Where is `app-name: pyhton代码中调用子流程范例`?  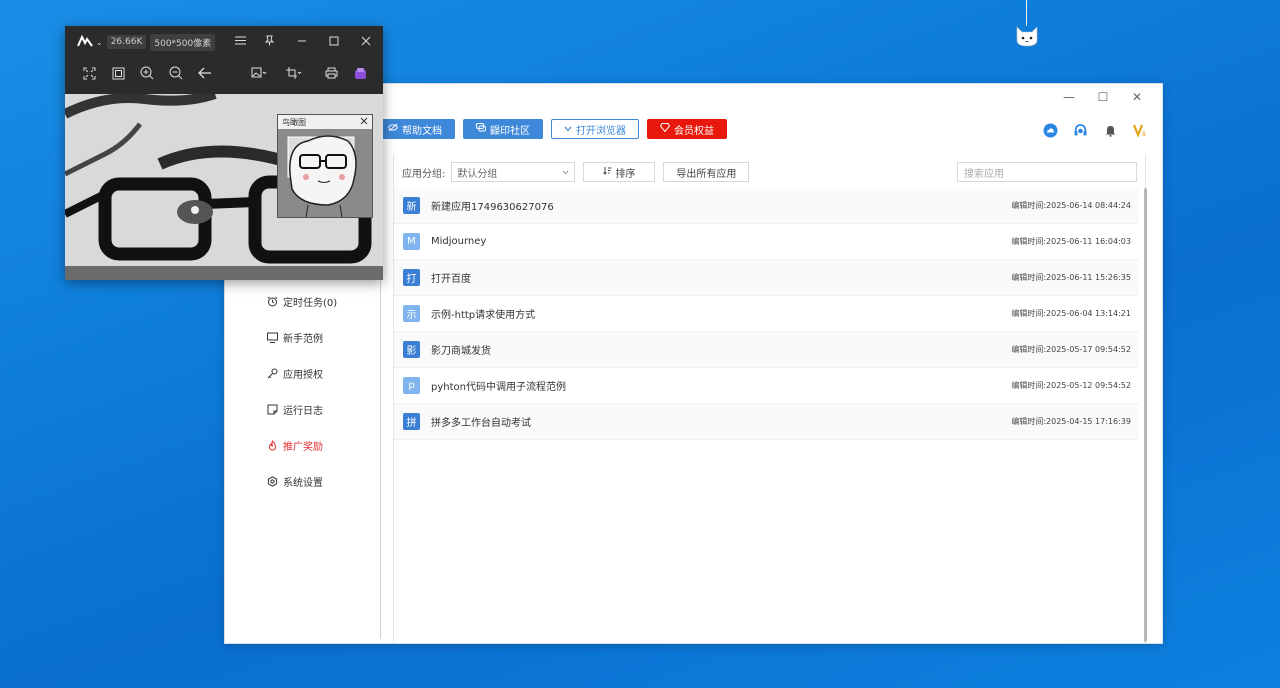
app-name: pyhton代码中调用子流程范例 is located at coordinates (498, 387).